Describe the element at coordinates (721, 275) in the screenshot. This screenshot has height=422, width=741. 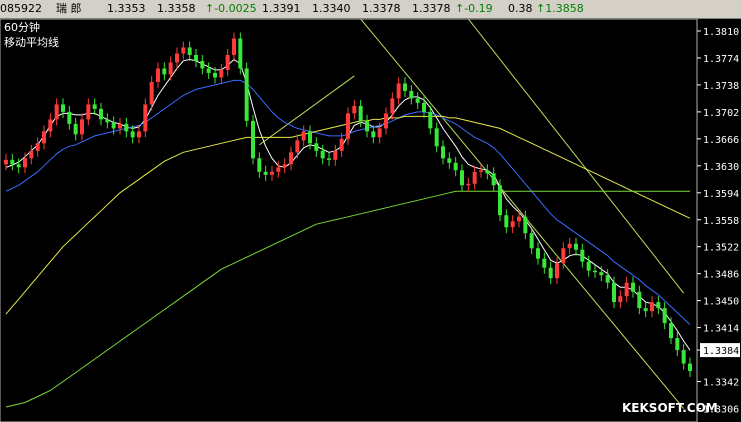
I see `y-tick-label: 1.3486` at that location.